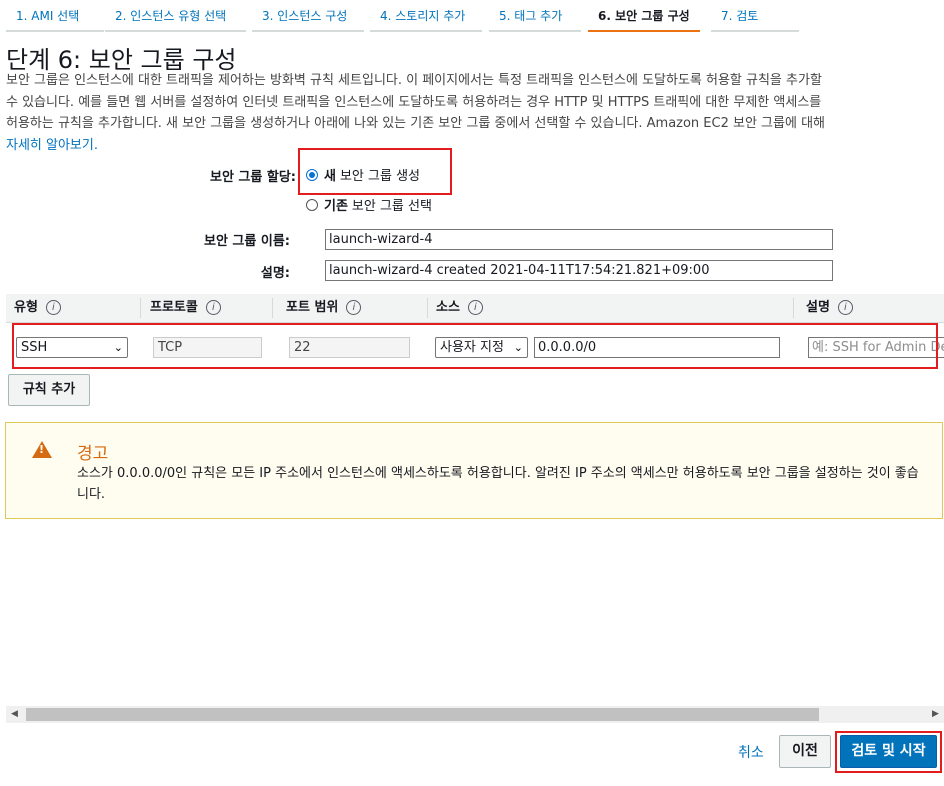  What do you see at coordinates (275, 273) in the screenshot?
I see `description-label: 설명:` at bounding box center [275, 273].